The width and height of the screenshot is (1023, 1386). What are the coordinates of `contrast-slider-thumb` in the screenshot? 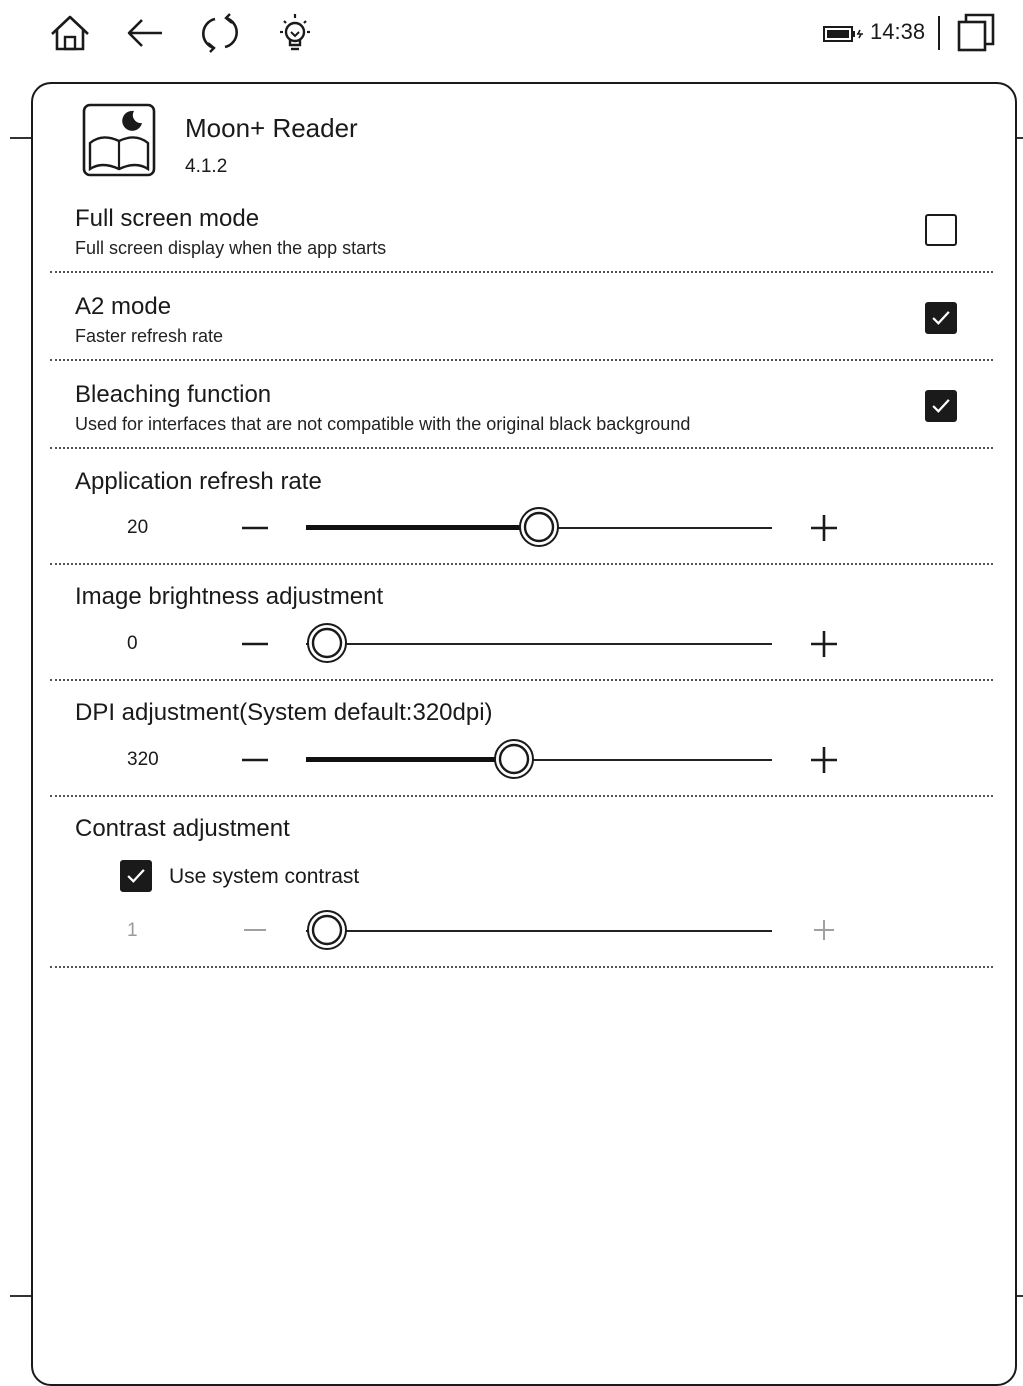 It's located at (327, 930).